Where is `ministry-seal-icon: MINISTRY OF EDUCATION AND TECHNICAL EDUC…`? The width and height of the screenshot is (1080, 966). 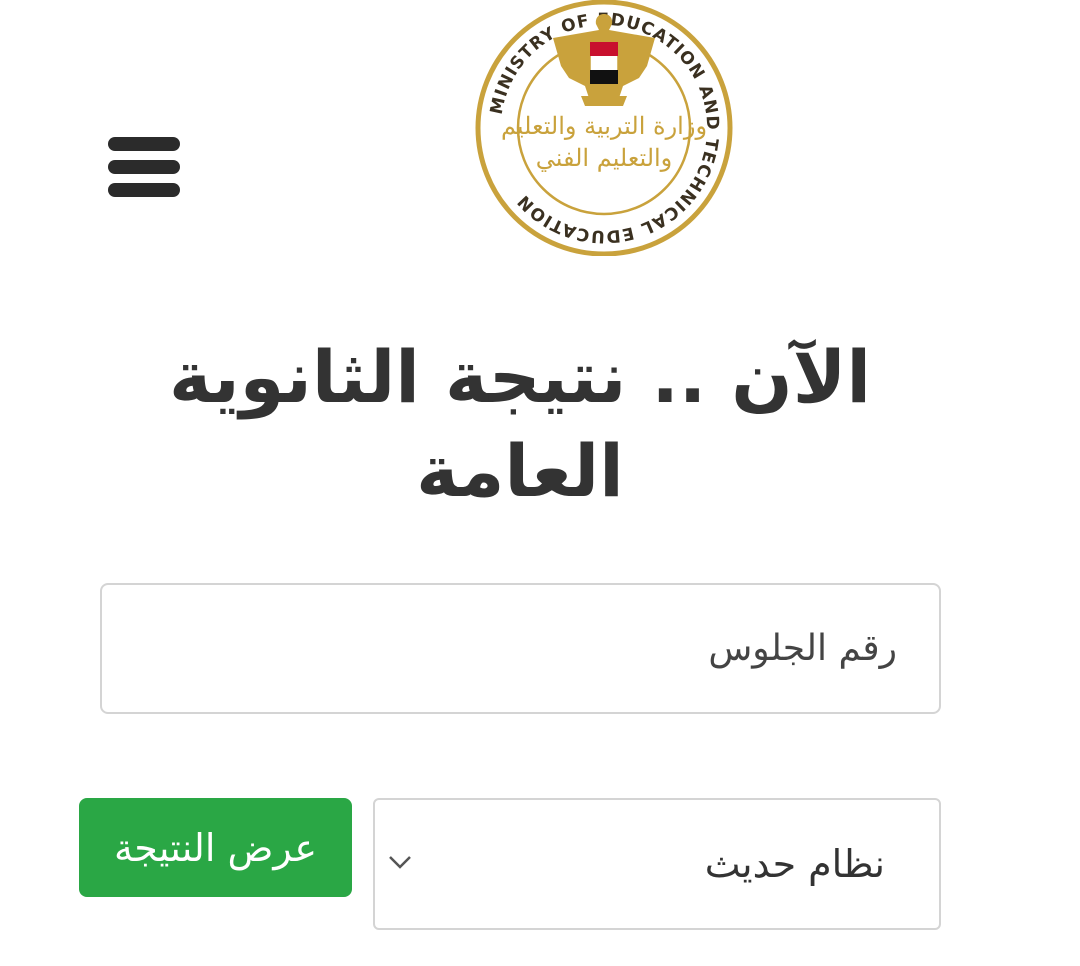
ministry-seal-icon: MINISTRY OF EDUCATION AND TECHNICAL EDUC… is located at coordinates (604, 128).